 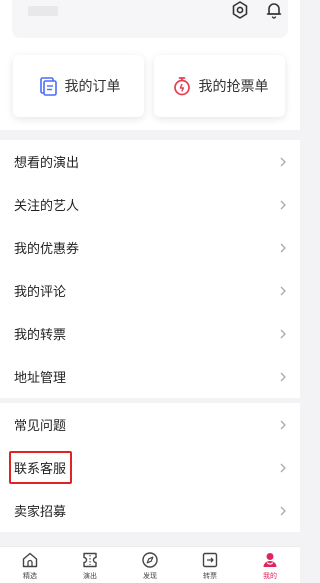 What do you see at coordinates (181, 86) in the screenshot?
I see `stopwatch-icon` at bounding box center [181, 86].